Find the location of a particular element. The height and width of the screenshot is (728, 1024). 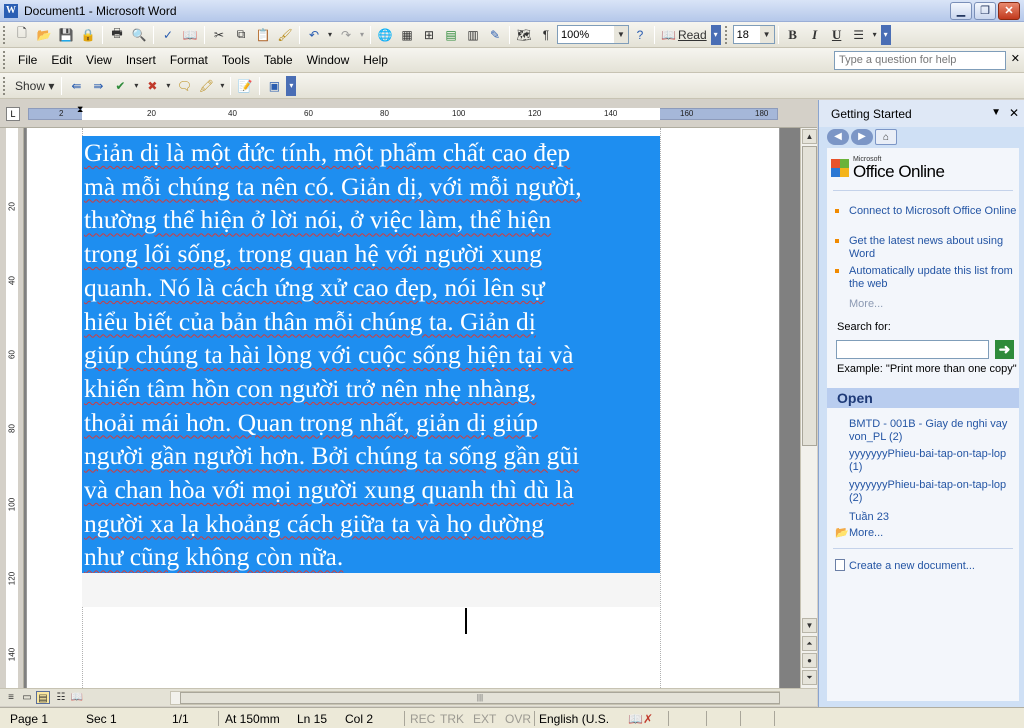

undo-icon: ↶ is located at coordinates (314, 35).